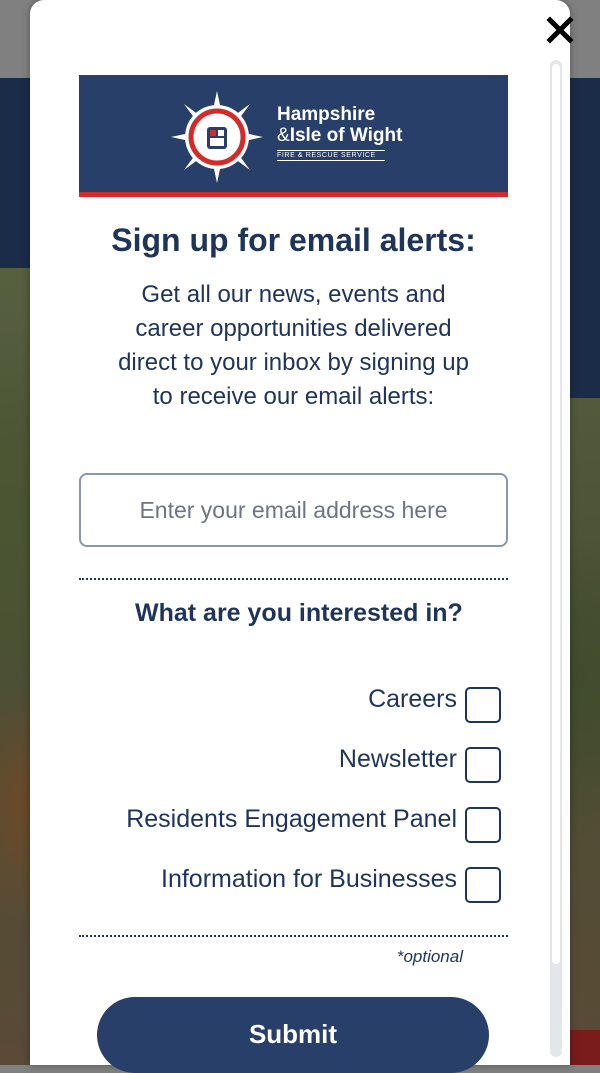  What do you see at coordinates (293, 1035) in the screenshot?
I see `submit-button: Submit` at bounding box center [293, 1035].